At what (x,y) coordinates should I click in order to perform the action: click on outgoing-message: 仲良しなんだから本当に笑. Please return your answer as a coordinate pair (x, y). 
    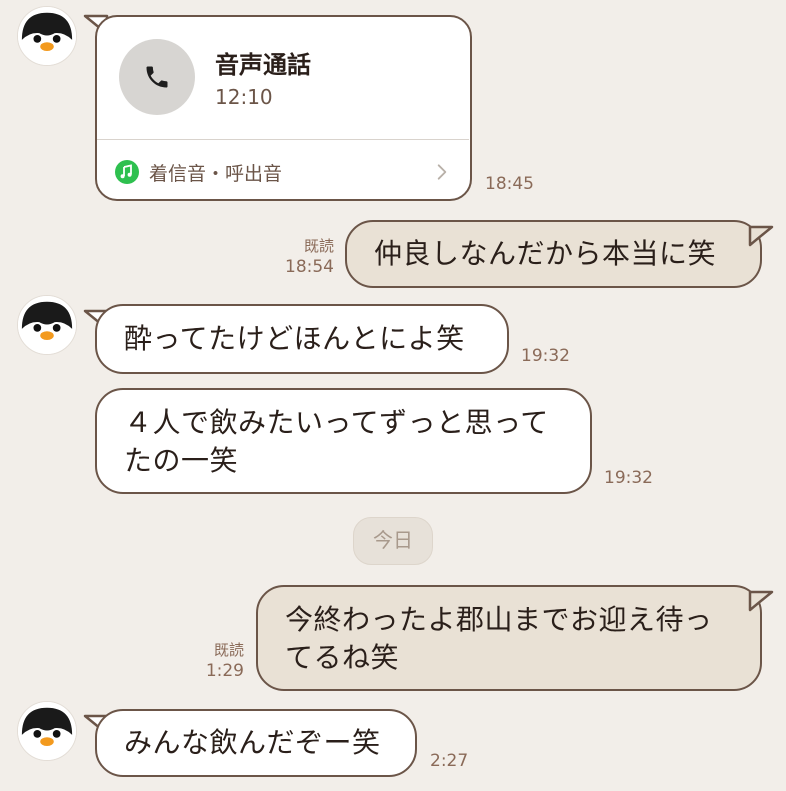
    Looking at the image, I should click on (553, 254).